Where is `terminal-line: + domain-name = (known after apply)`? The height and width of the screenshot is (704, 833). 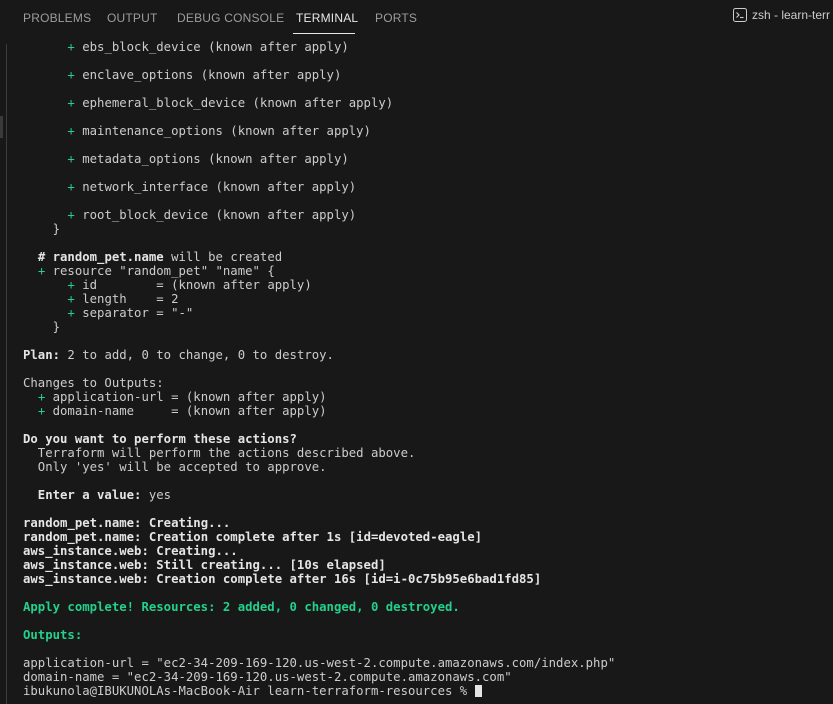 terminal-line: + domain-name = (known after apply) is located at coordinates (182, 411).